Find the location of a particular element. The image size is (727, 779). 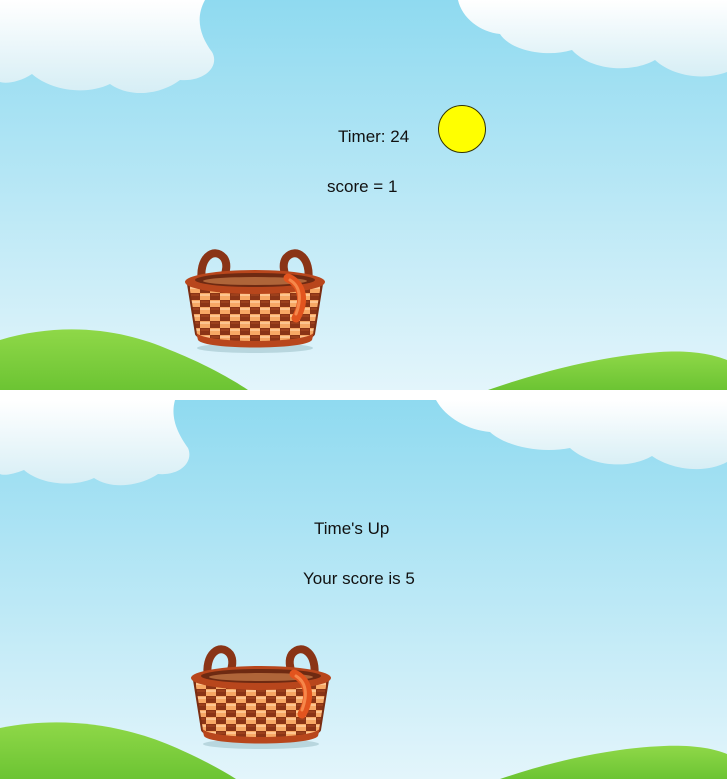

cloud-icon is located at coordinates (95, 443).